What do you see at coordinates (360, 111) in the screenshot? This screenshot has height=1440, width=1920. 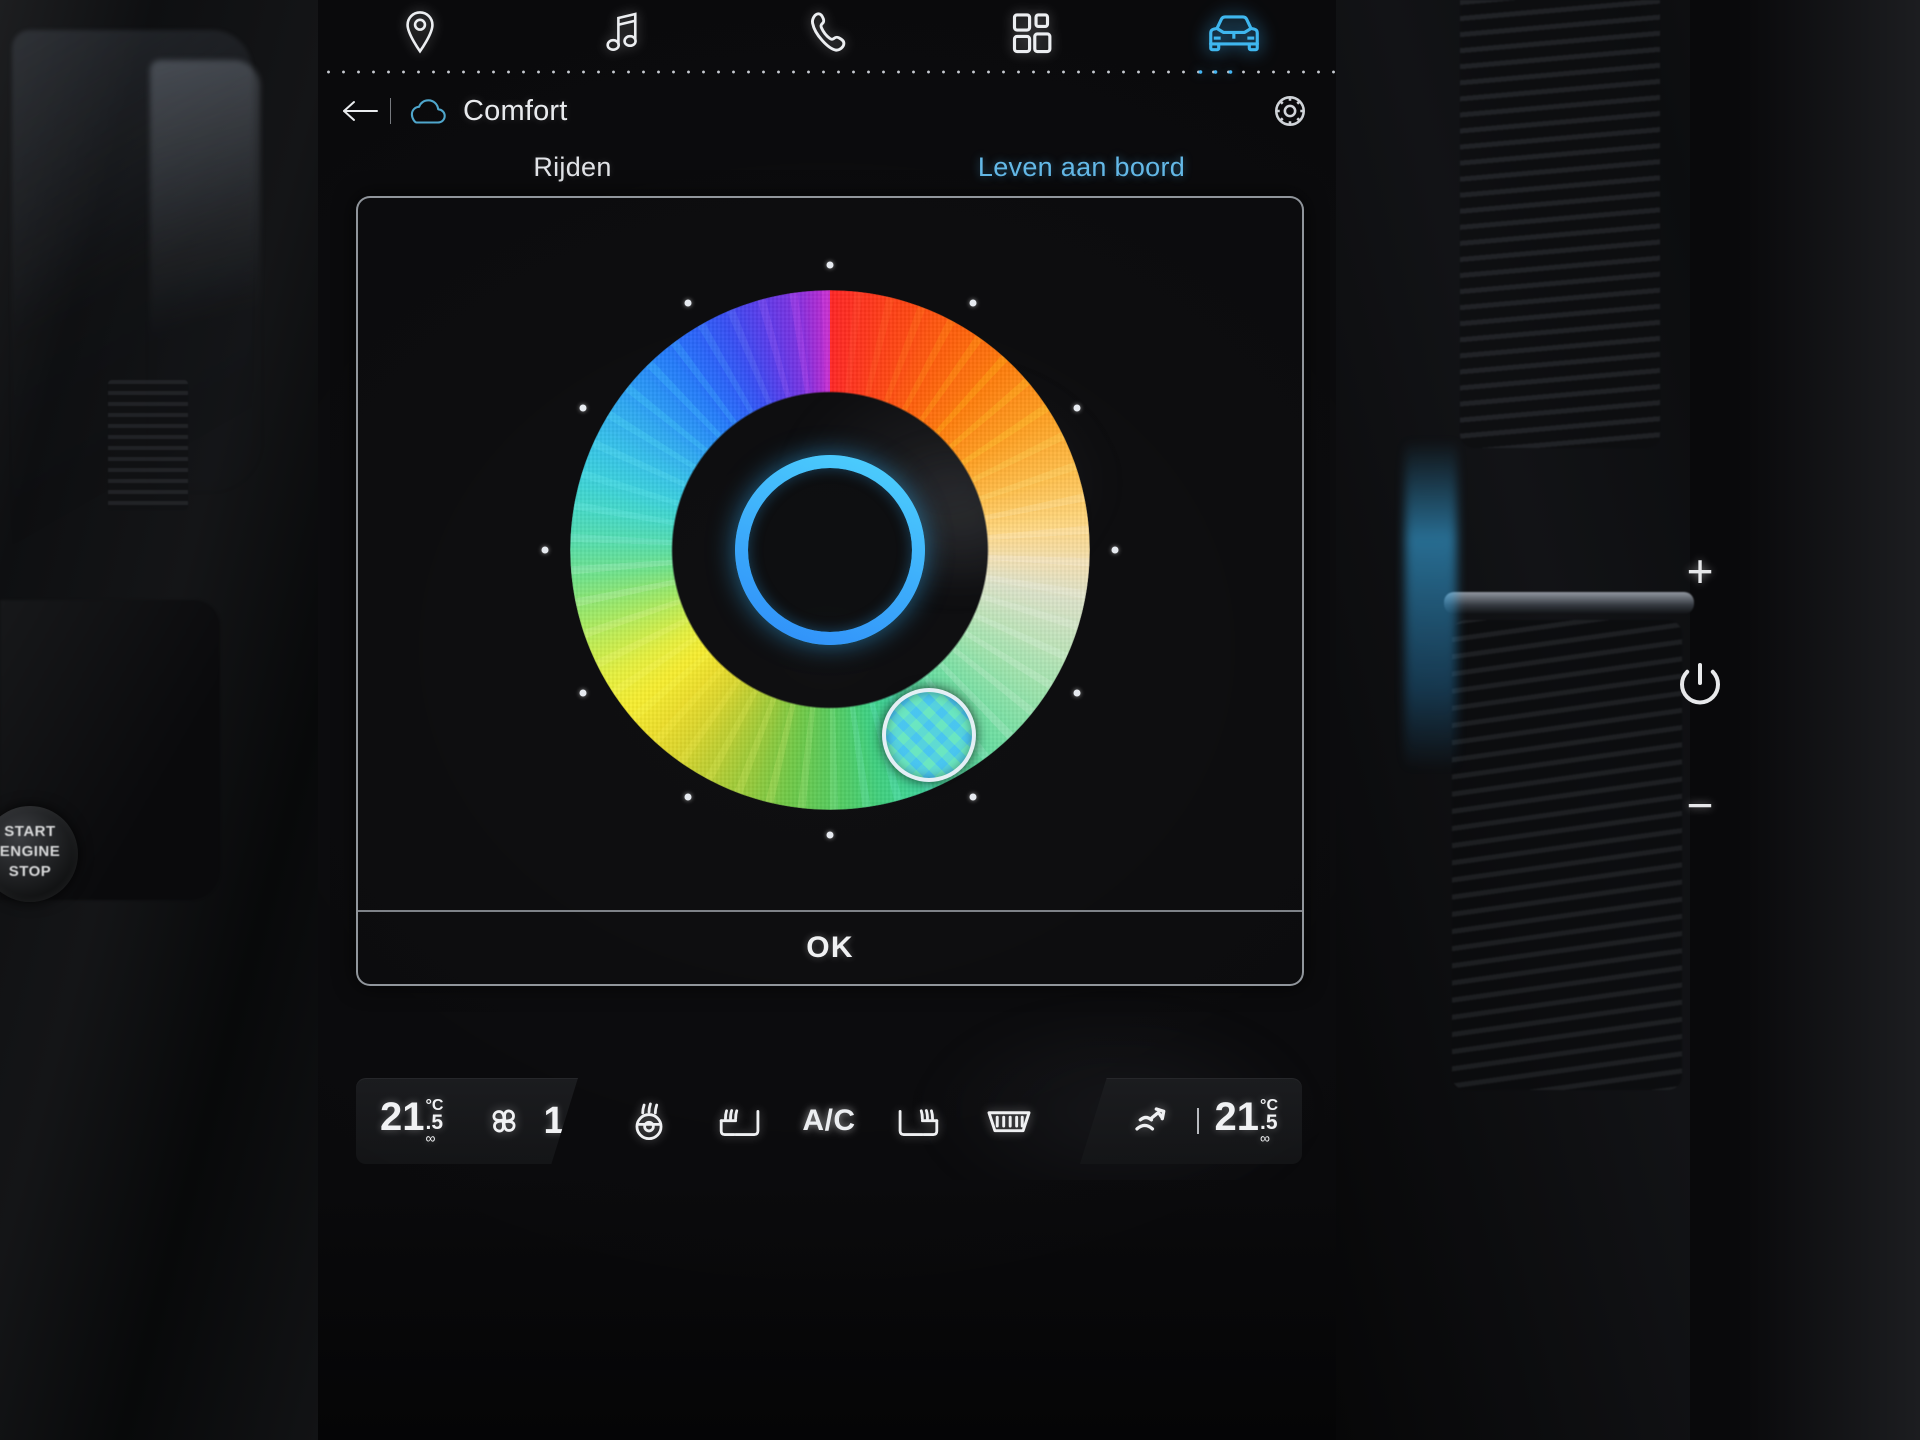 I see `back-button` at bounding box center [360, 111].